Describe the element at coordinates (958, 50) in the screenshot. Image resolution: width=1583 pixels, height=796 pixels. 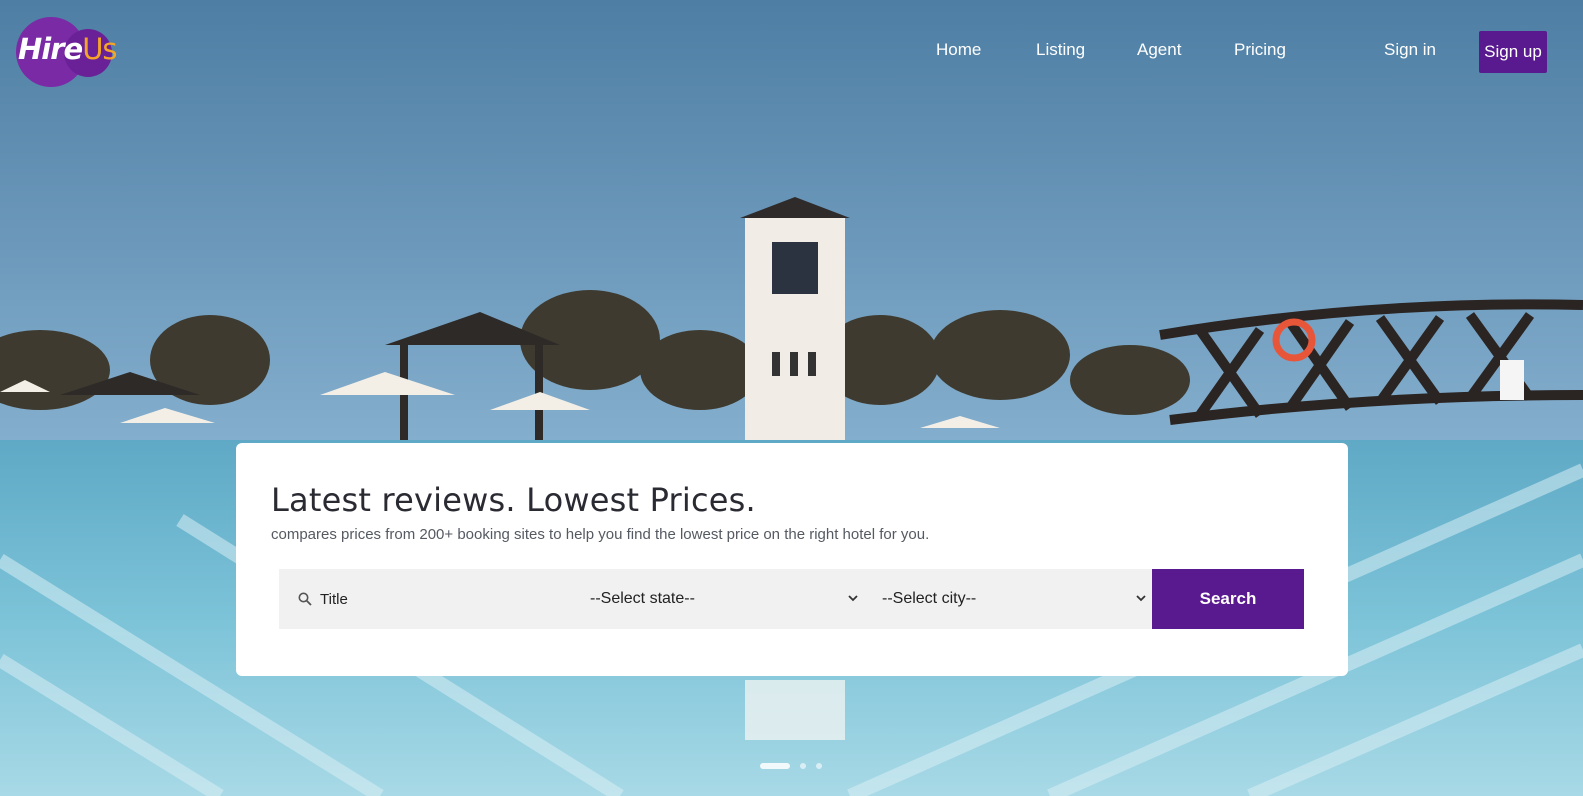
I see `nav-link-home: Home` at that location.